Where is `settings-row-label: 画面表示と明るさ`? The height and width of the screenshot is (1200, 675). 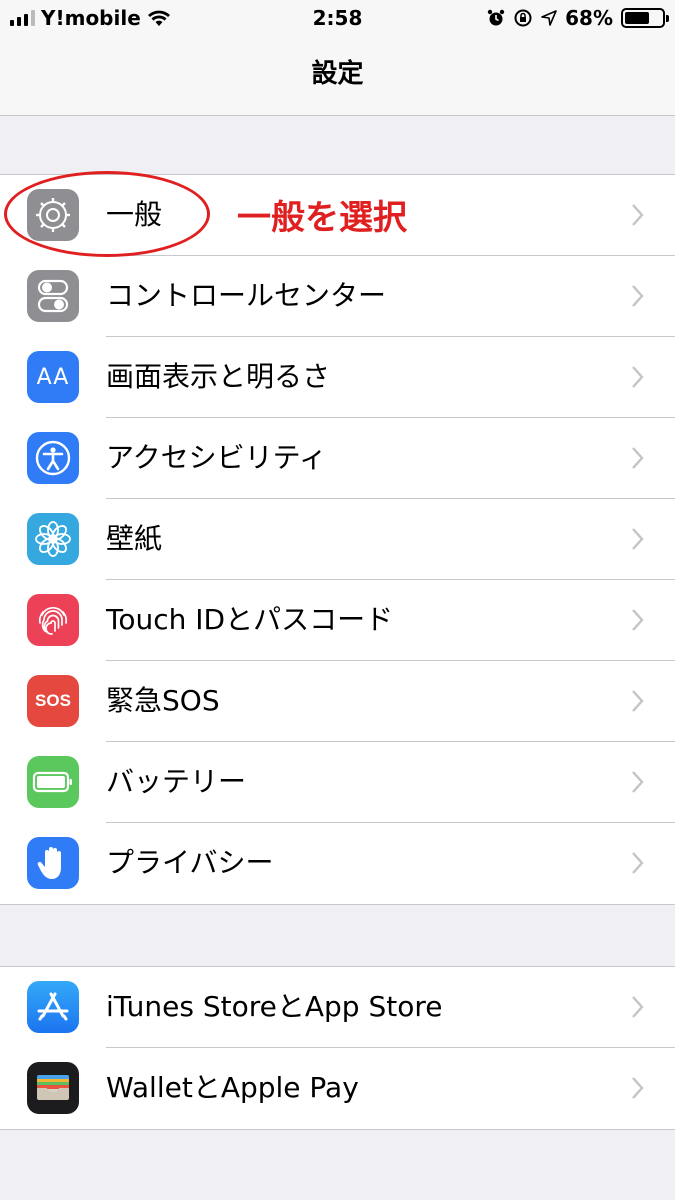
settings-row-label: 画面表示と明るさ is located at coordinates (218, 376).